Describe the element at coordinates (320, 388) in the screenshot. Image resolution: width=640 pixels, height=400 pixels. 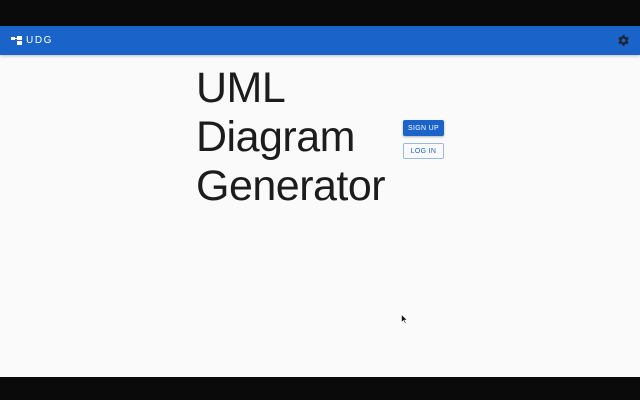
I see `bottom-letterbox` at that location.